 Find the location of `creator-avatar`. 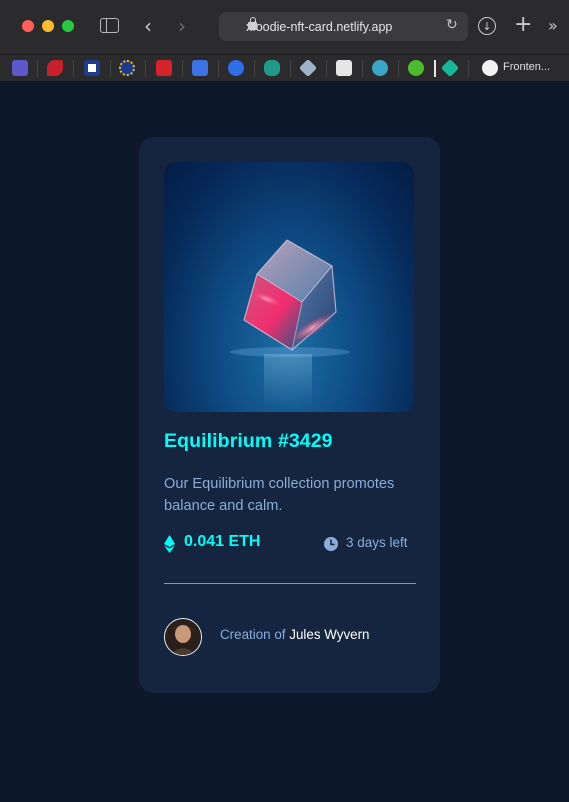

creator-avatar is located at coordinates (183, 637).